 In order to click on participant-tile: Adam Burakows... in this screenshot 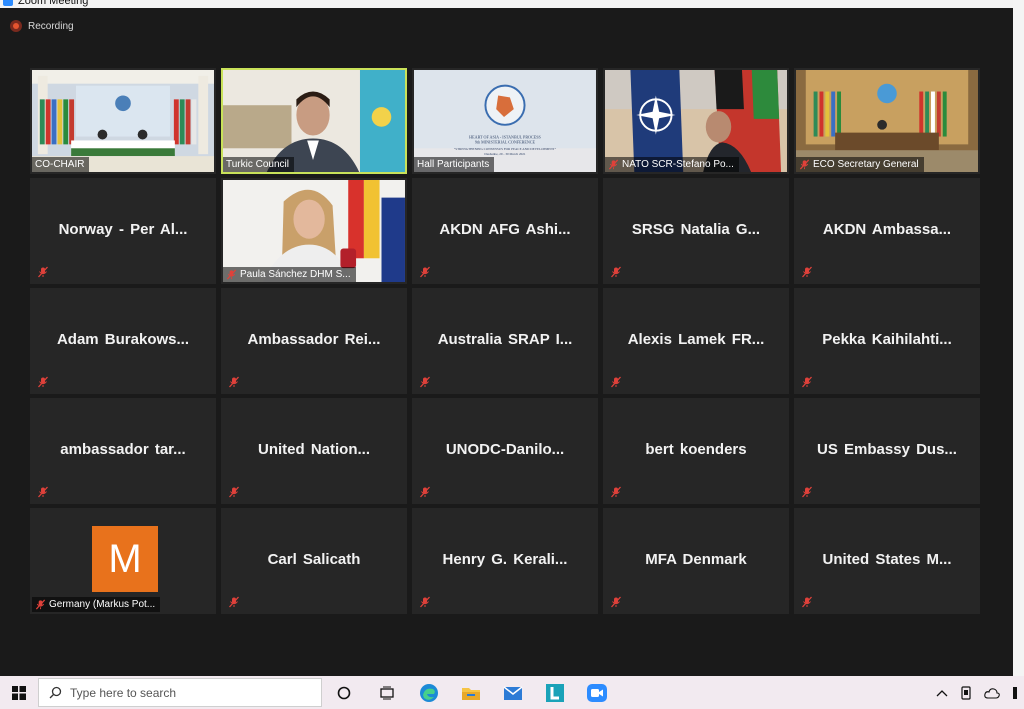, I will do `click(123, 341)`.